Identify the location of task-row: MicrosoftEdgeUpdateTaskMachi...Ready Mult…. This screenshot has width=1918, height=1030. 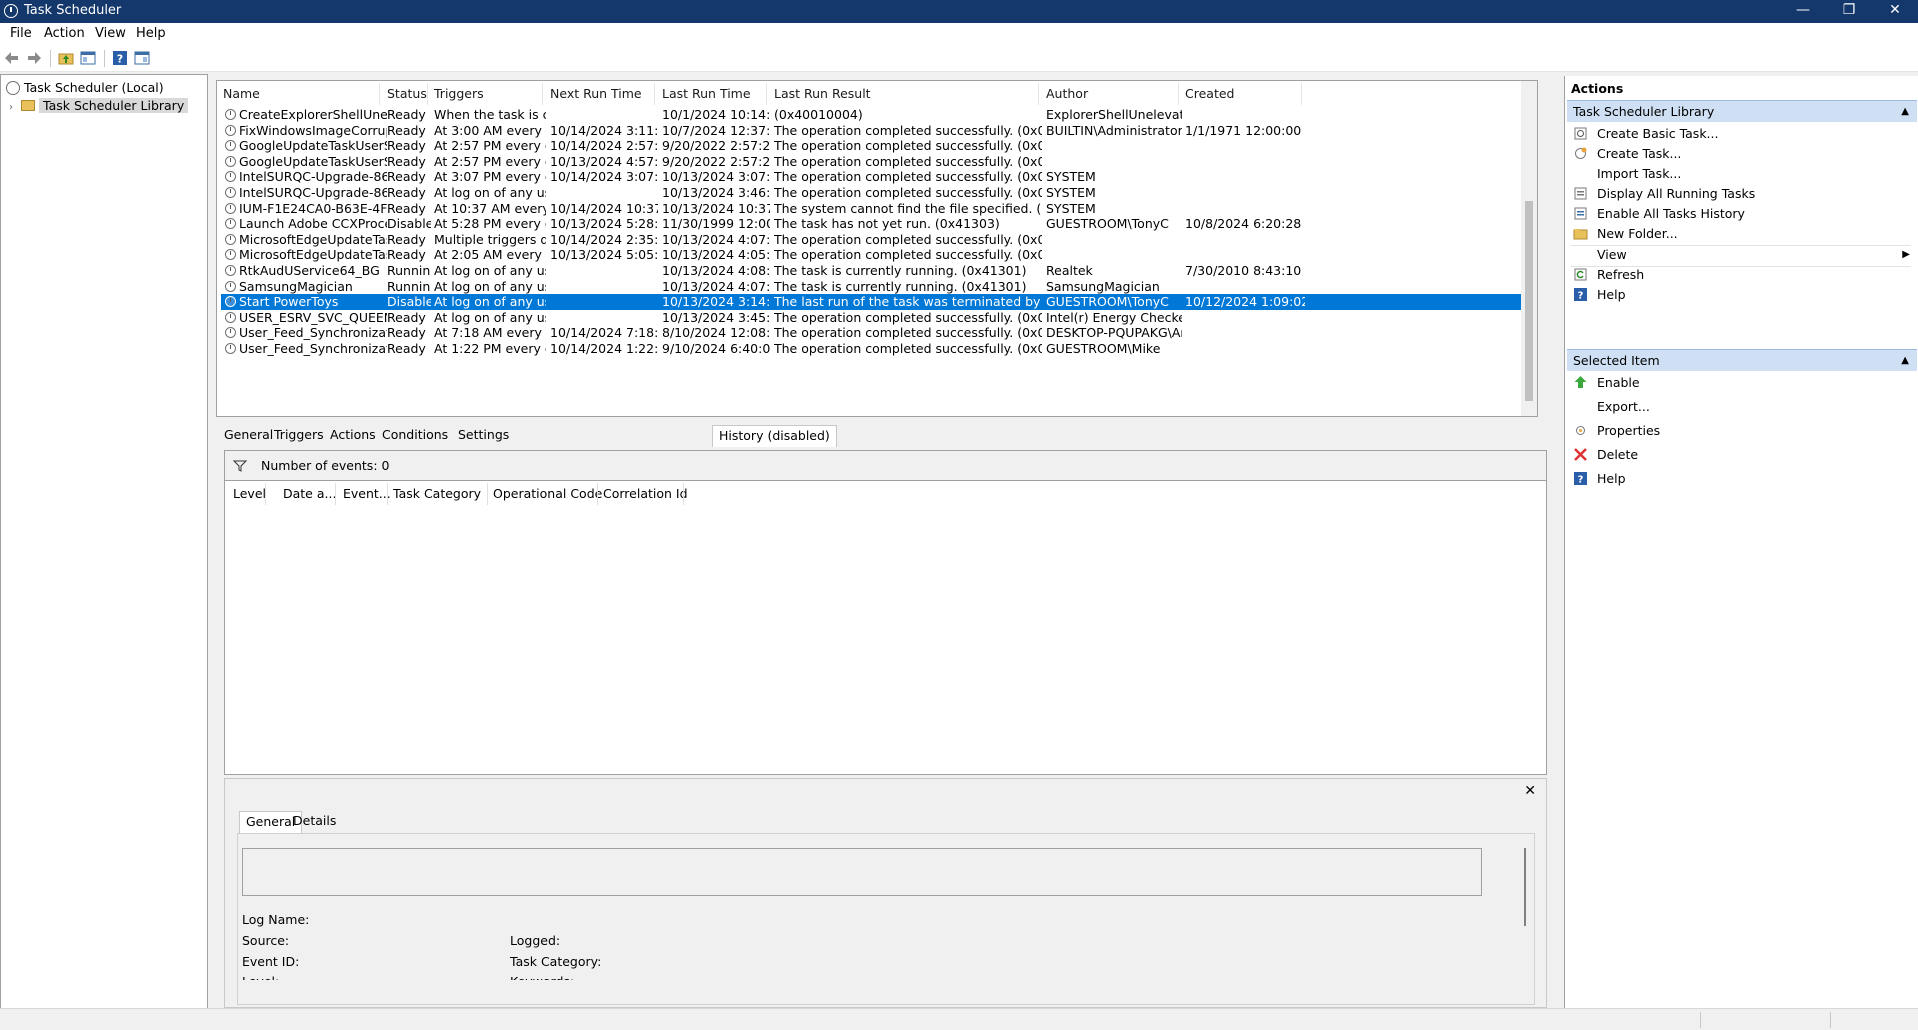
(876, 240).